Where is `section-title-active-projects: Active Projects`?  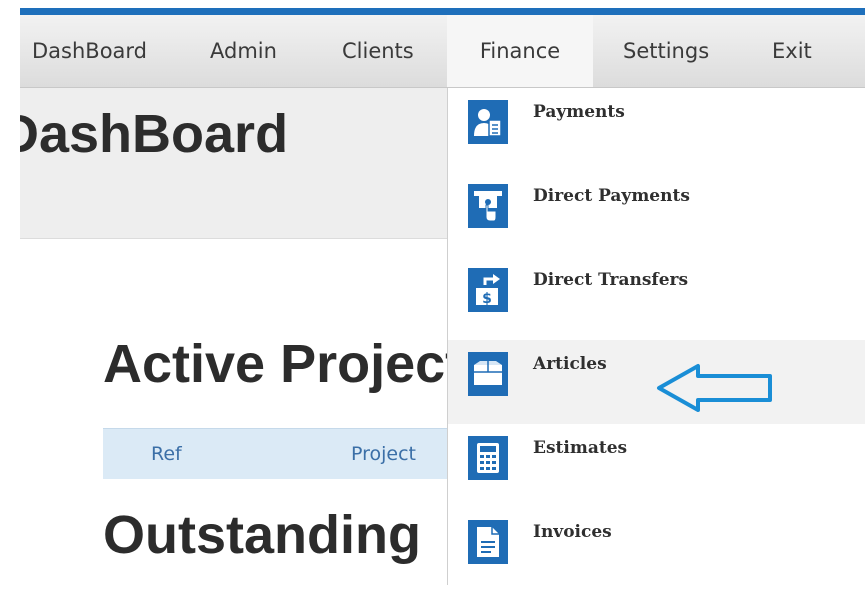 section-title-active-projects: Active Projects is located at coordinates (298, 364).